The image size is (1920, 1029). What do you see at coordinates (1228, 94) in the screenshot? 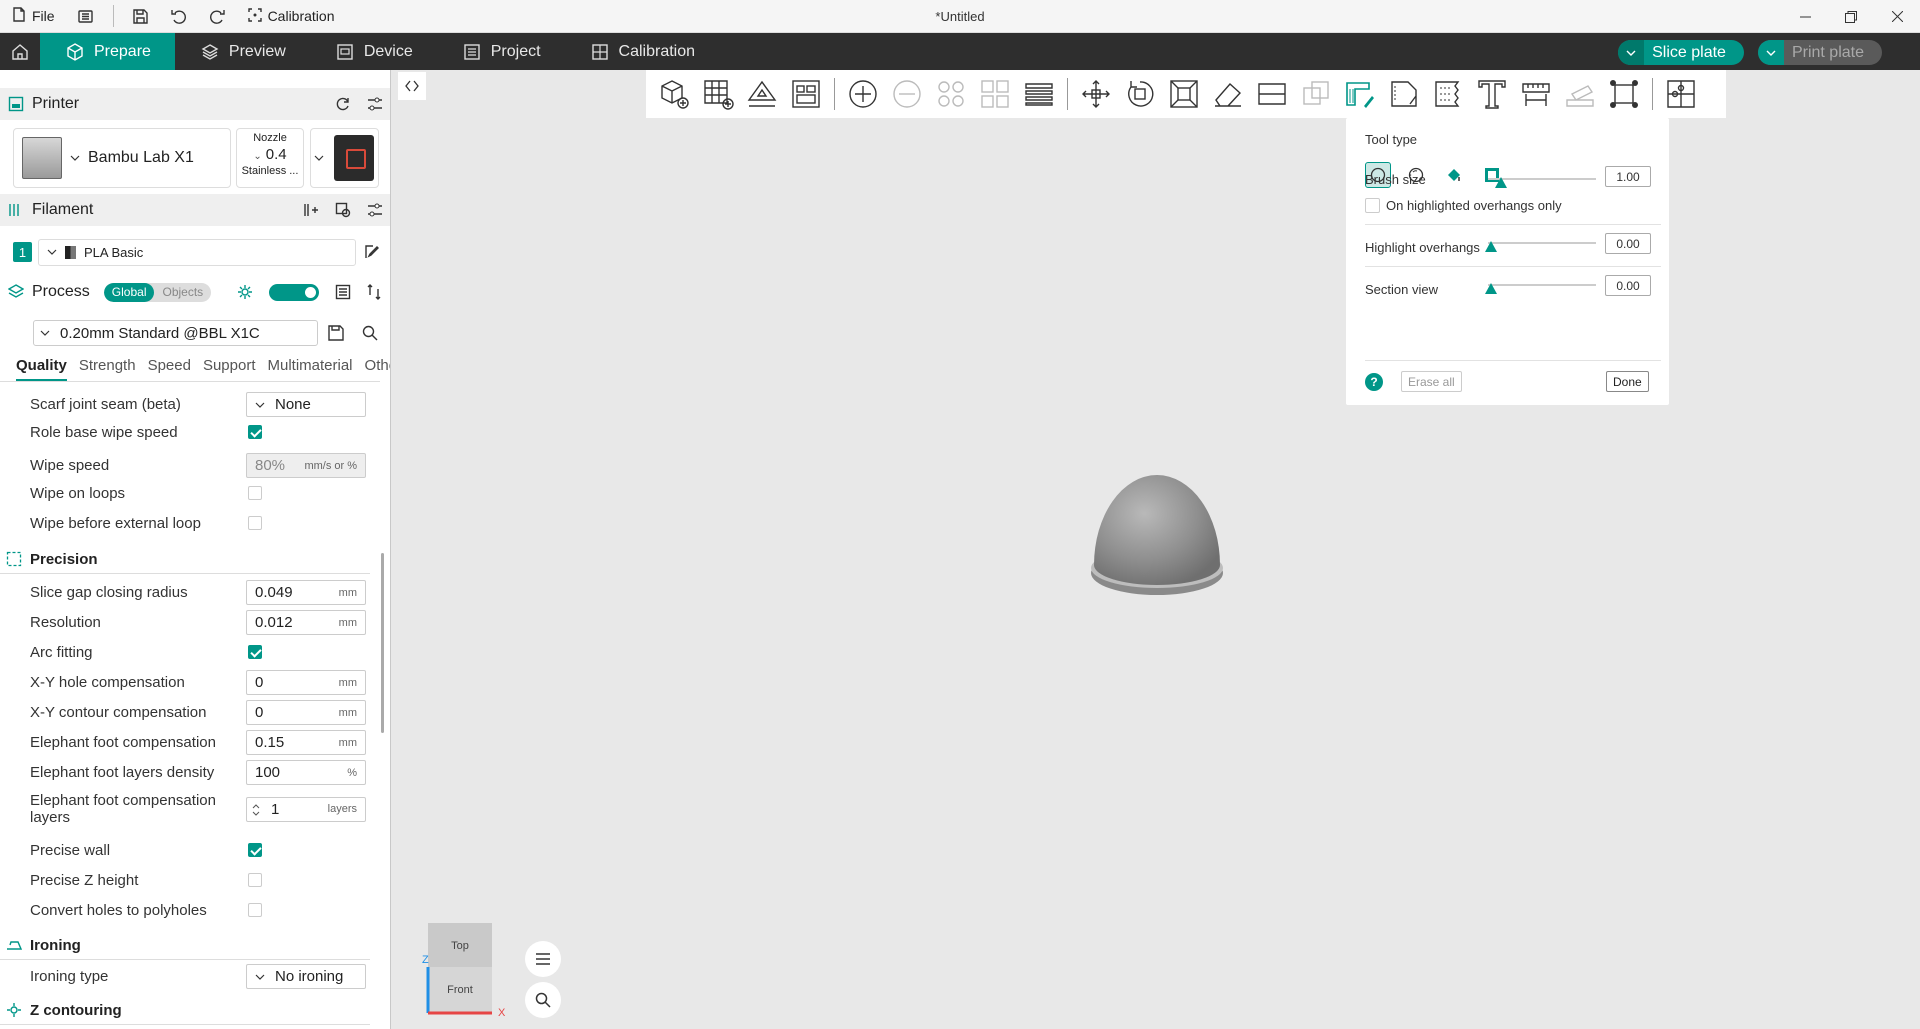
I see `lay-on-face-button` at bounding box center [1228, 94].